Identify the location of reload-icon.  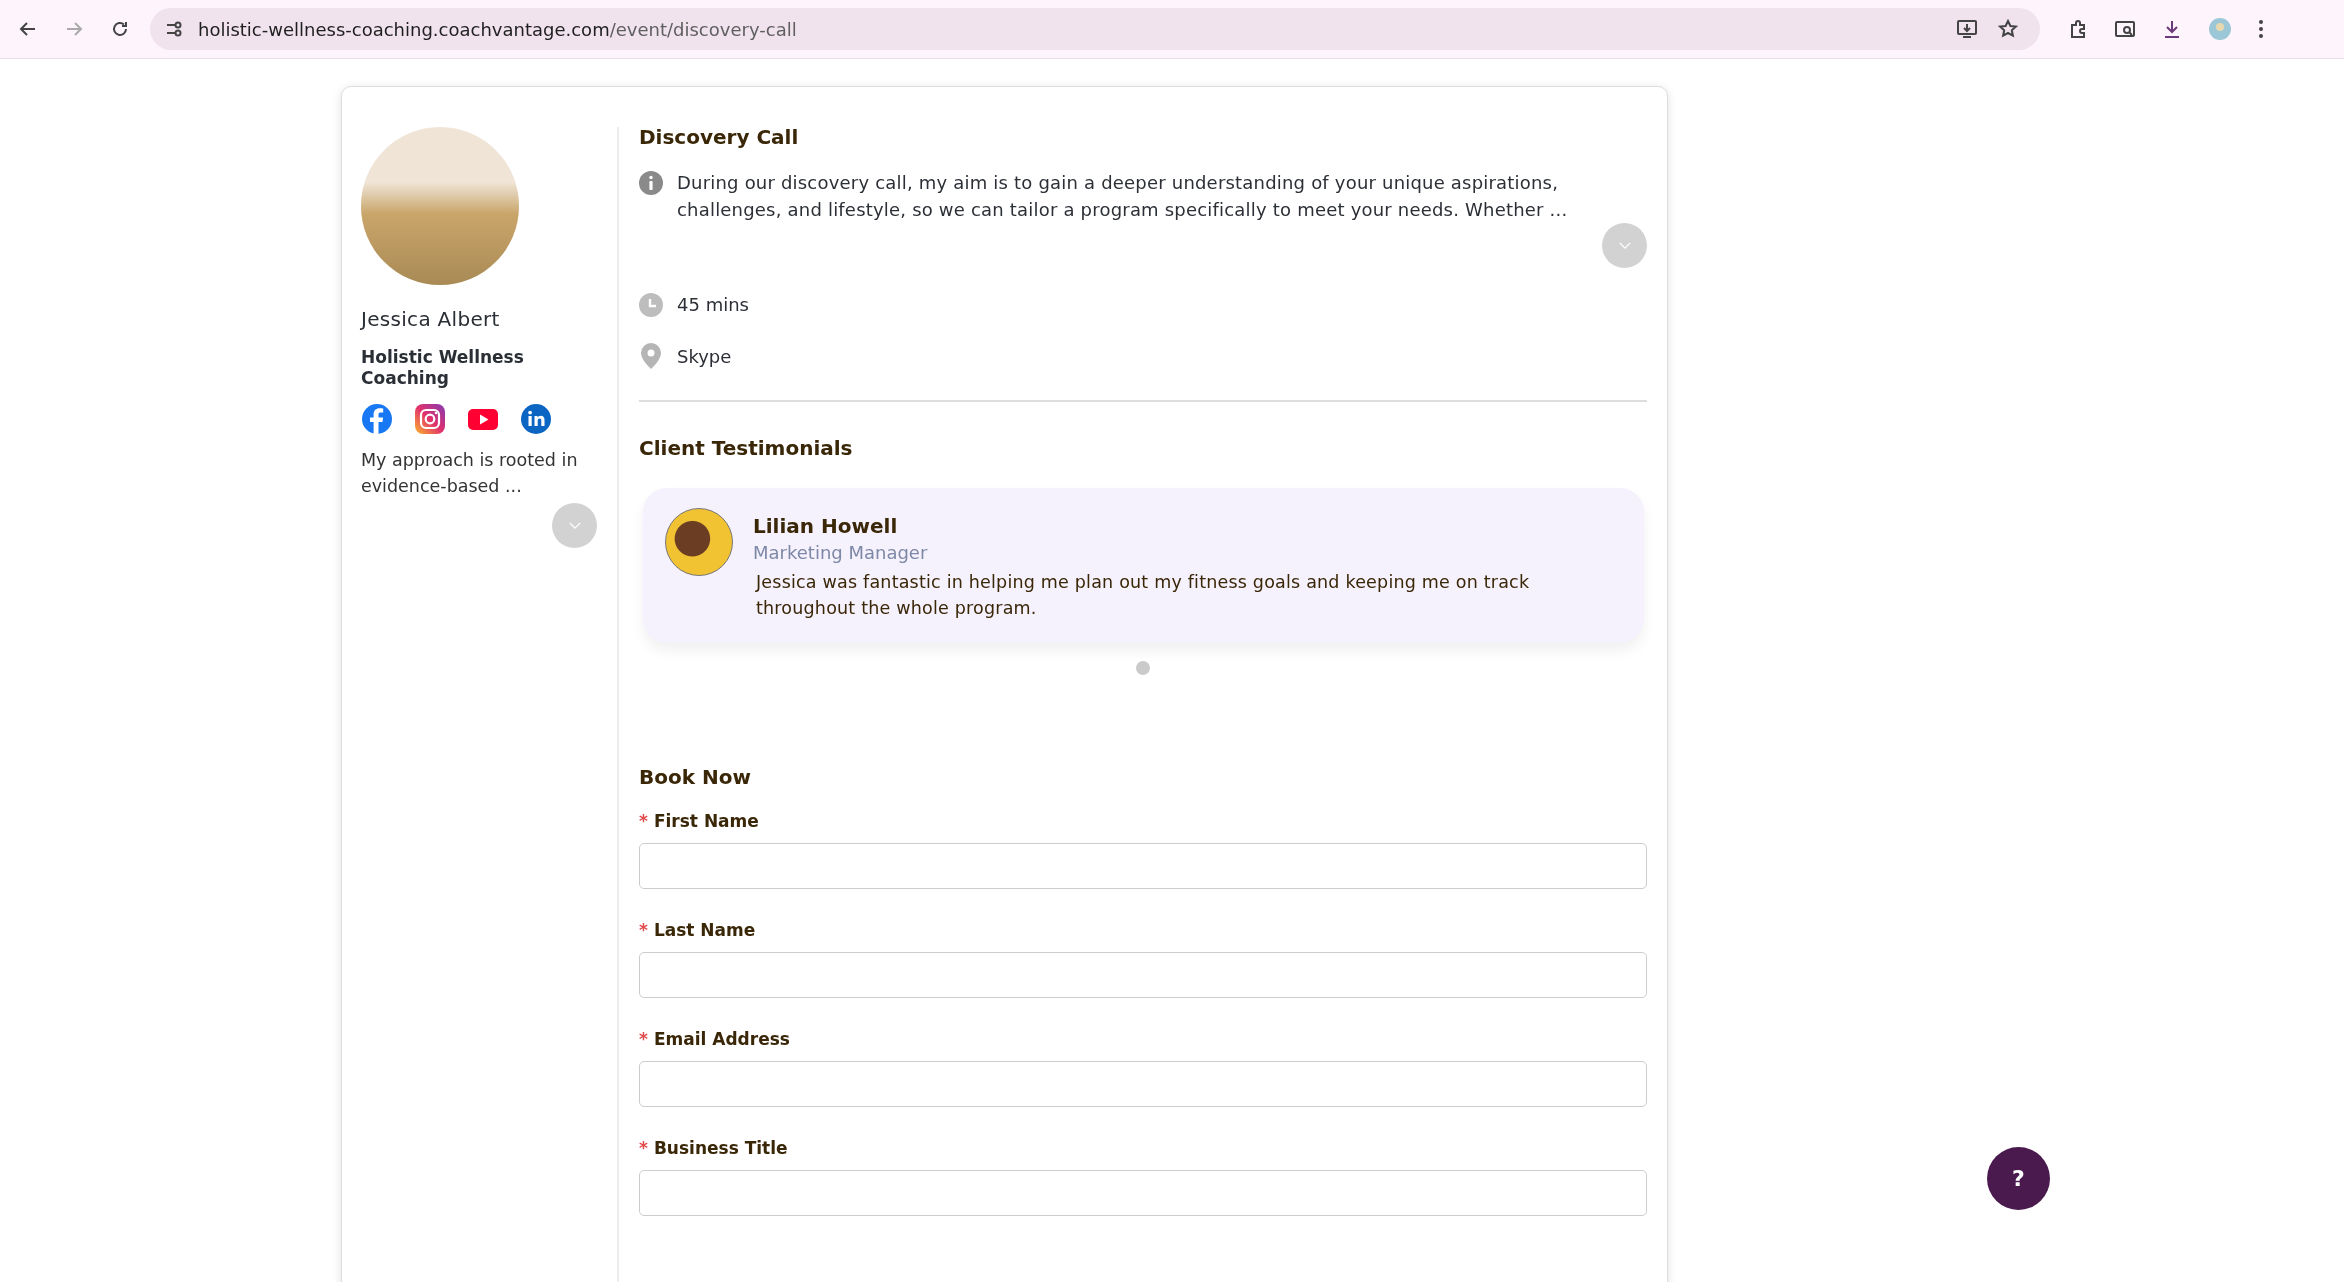
(120, 29).